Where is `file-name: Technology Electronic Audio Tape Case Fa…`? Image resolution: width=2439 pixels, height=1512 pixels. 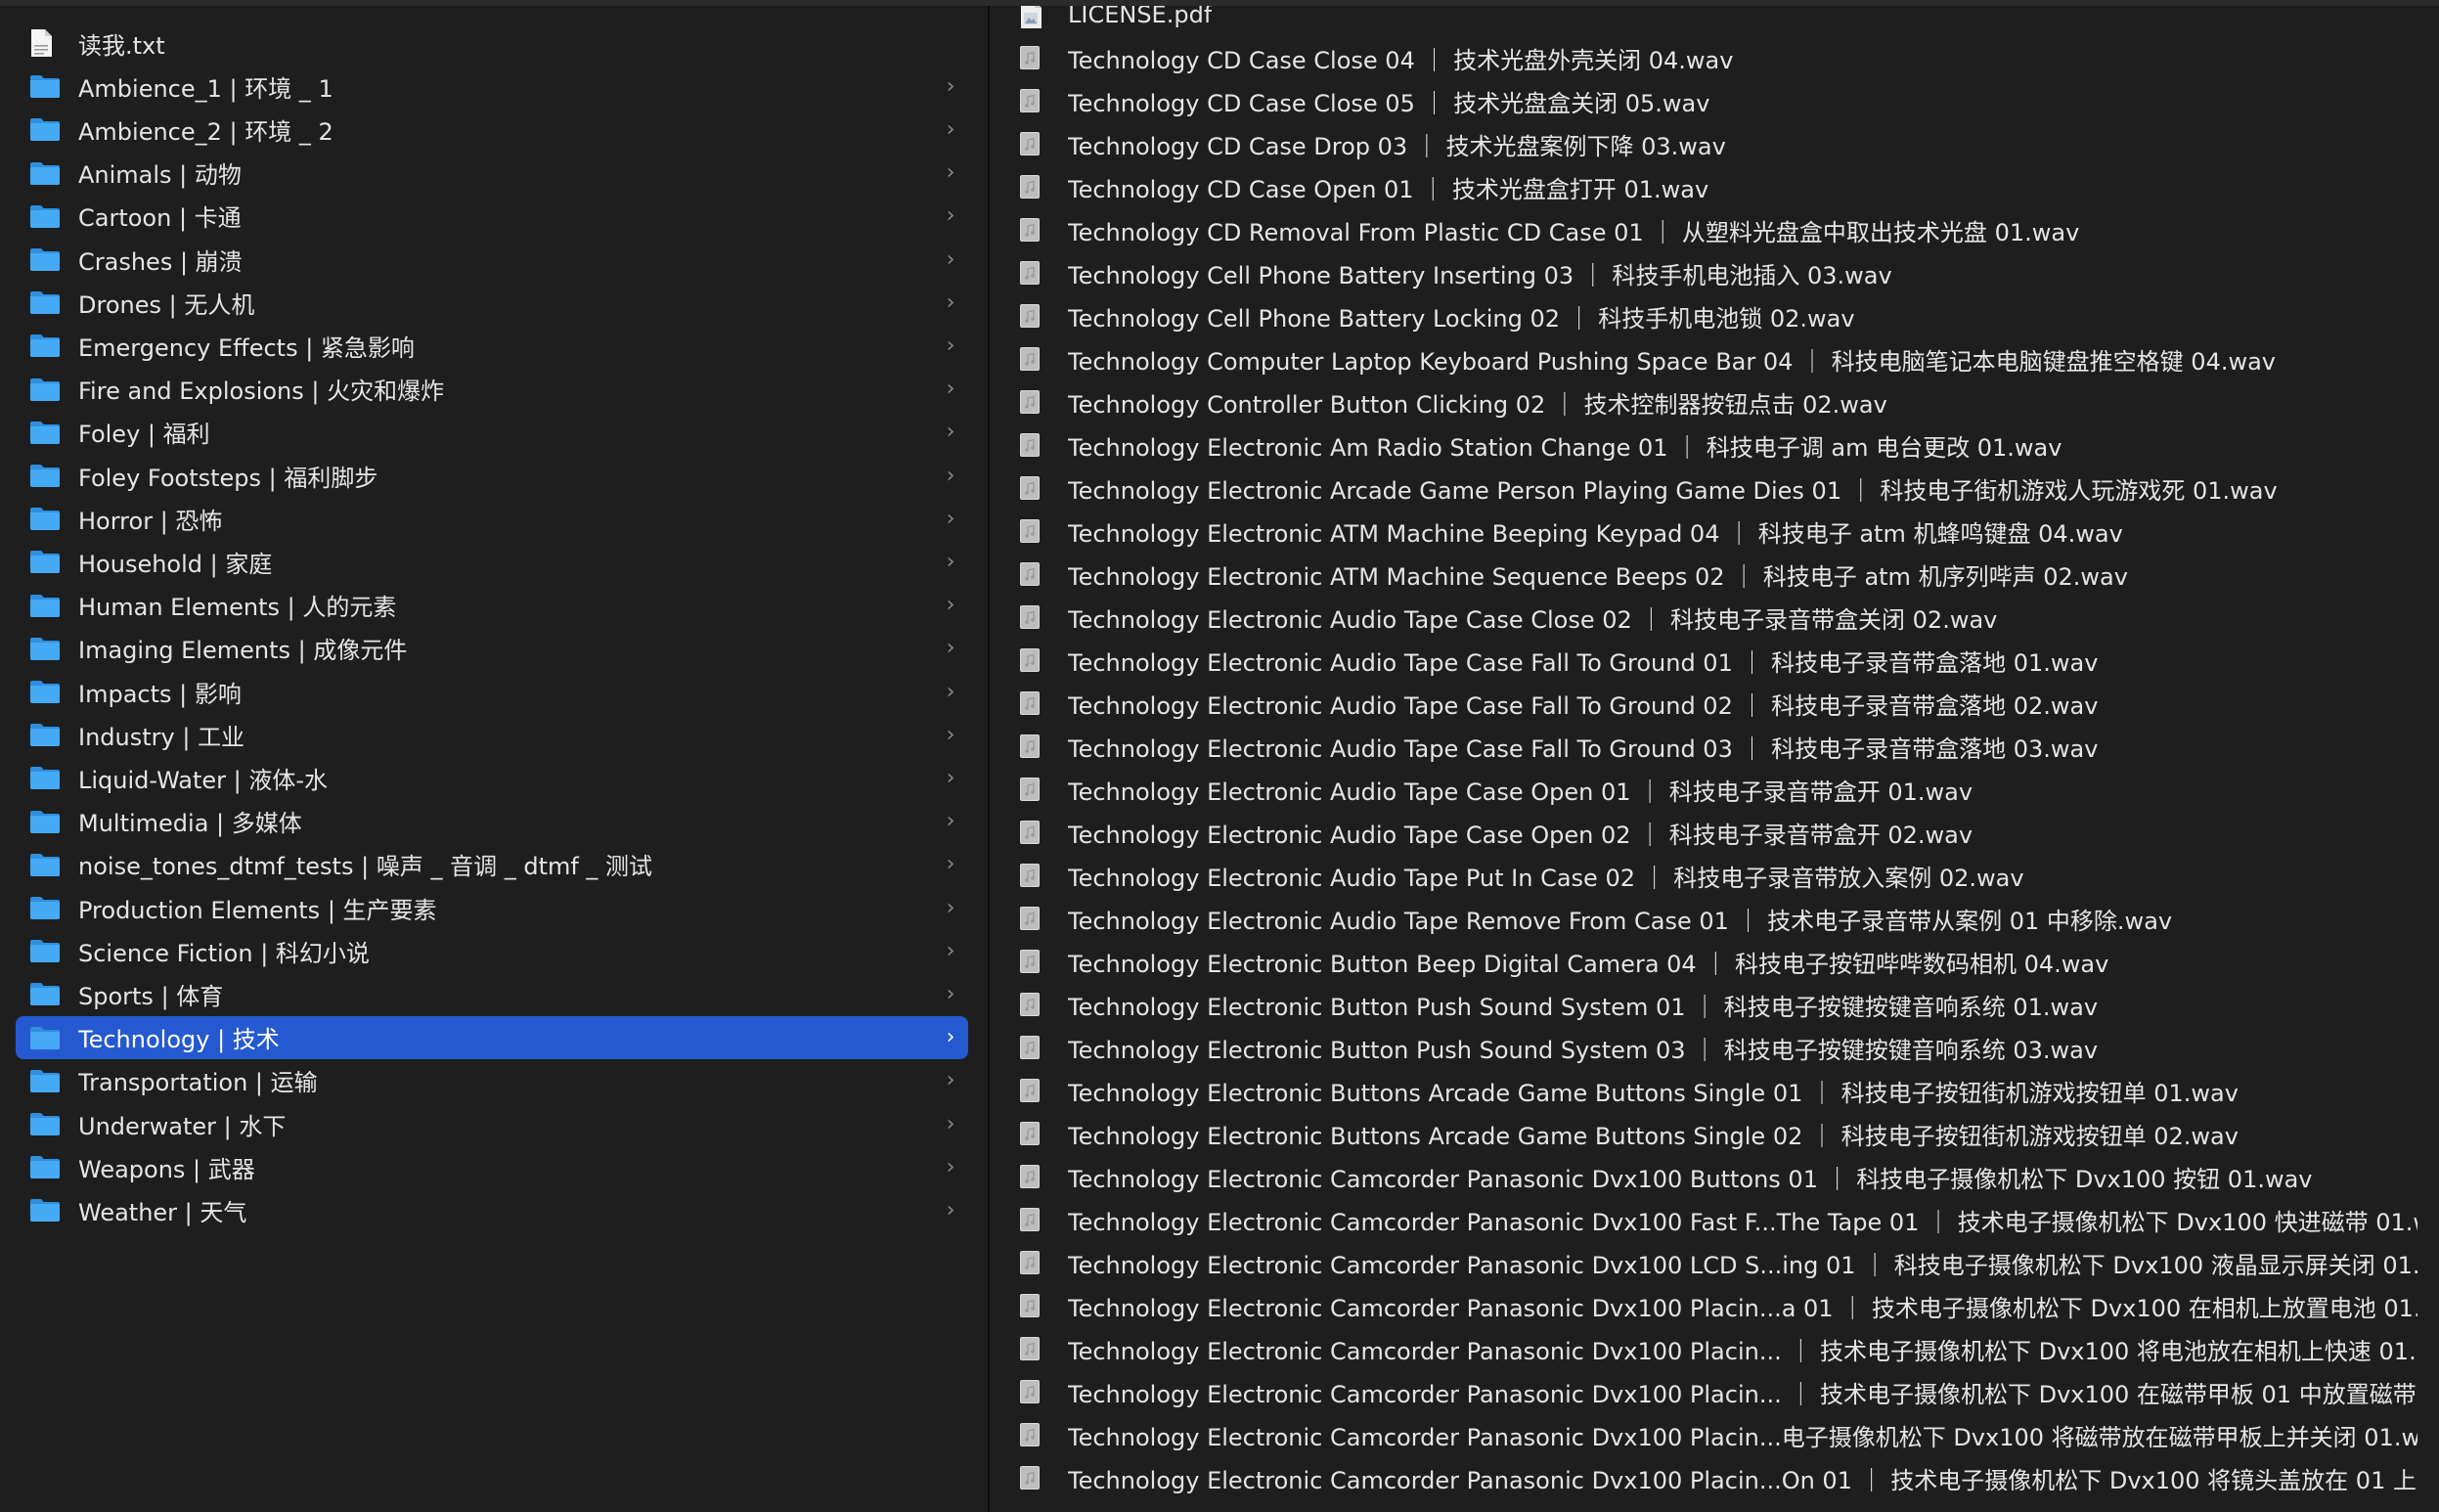
file-name: Technology Electronic Audio Tape Case Fa… is located at coordinates (1583, 662).